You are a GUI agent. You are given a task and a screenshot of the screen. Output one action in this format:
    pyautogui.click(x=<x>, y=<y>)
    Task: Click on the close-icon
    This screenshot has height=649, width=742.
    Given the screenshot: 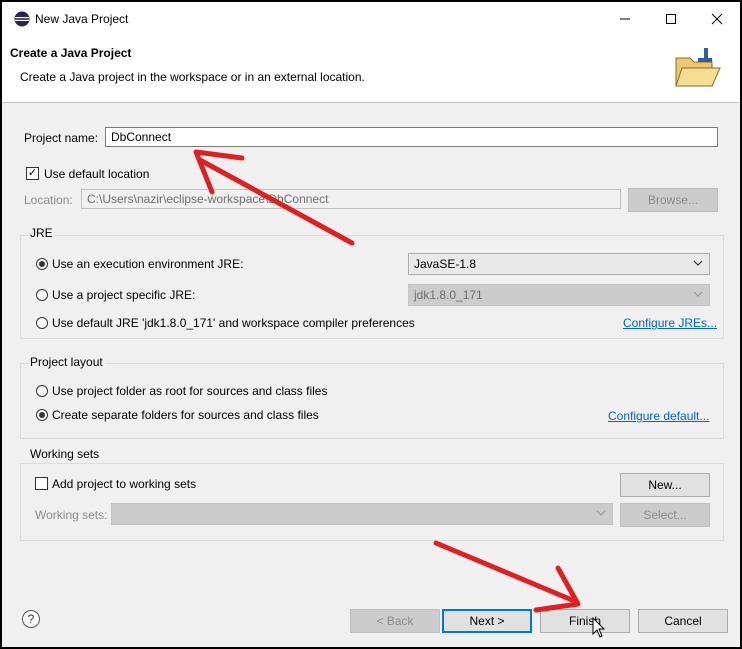 What is the action you would take?
    pyautogui.click(x=717, y=19)
    